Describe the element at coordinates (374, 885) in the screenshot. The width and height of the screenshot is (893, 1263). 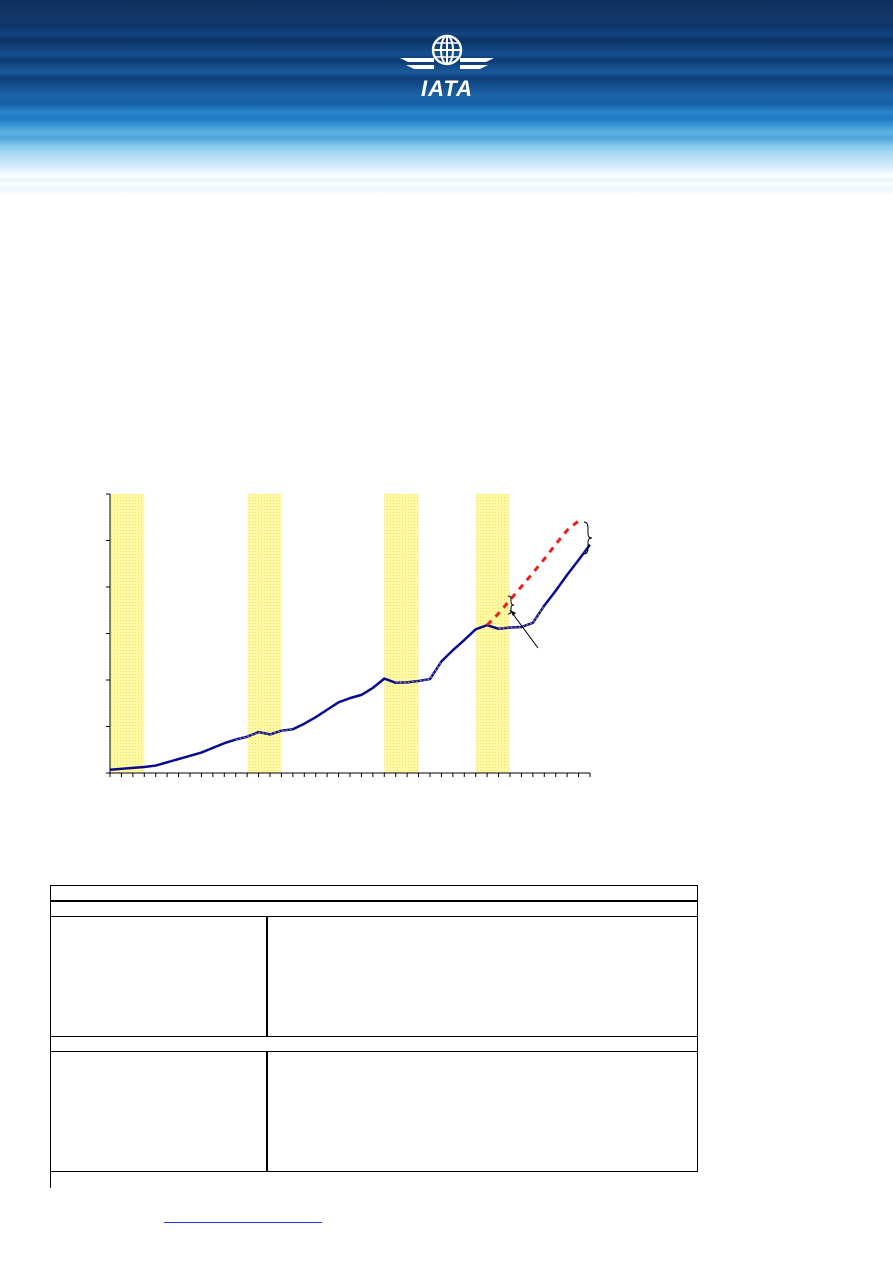
I see `table-border-top` at that location.